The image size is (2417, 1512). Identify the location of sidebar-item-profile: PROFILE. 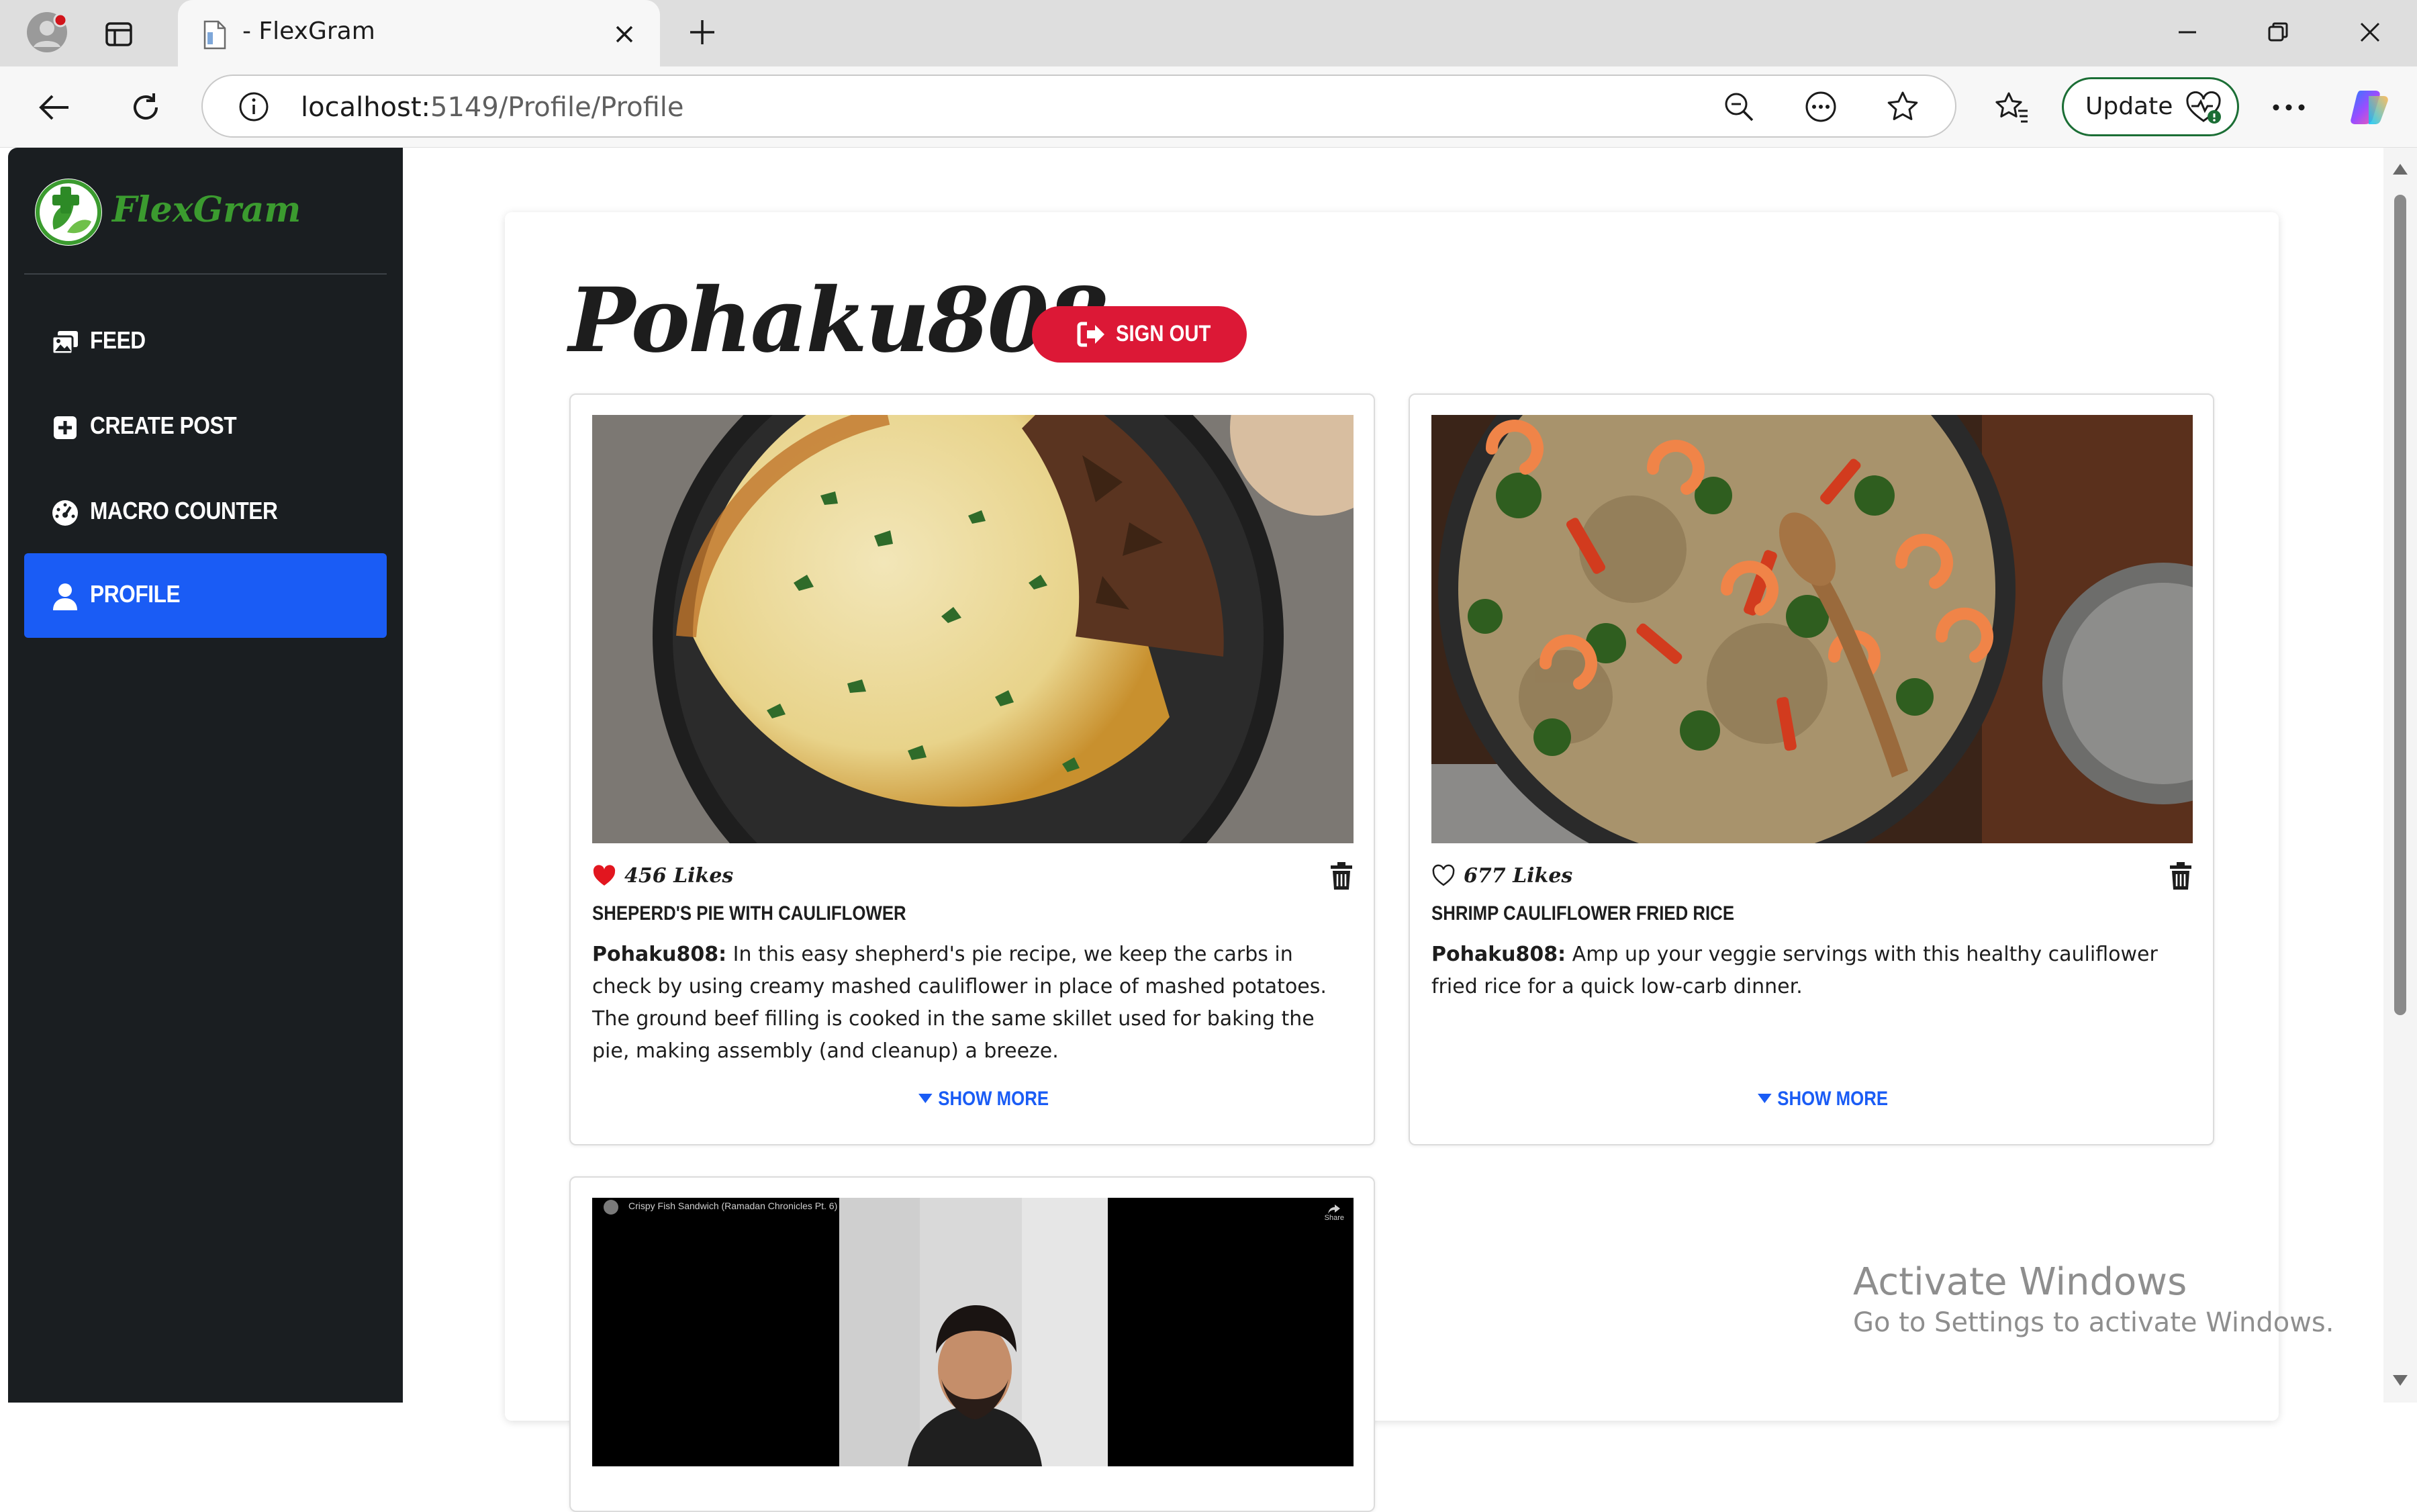
(205, 595).